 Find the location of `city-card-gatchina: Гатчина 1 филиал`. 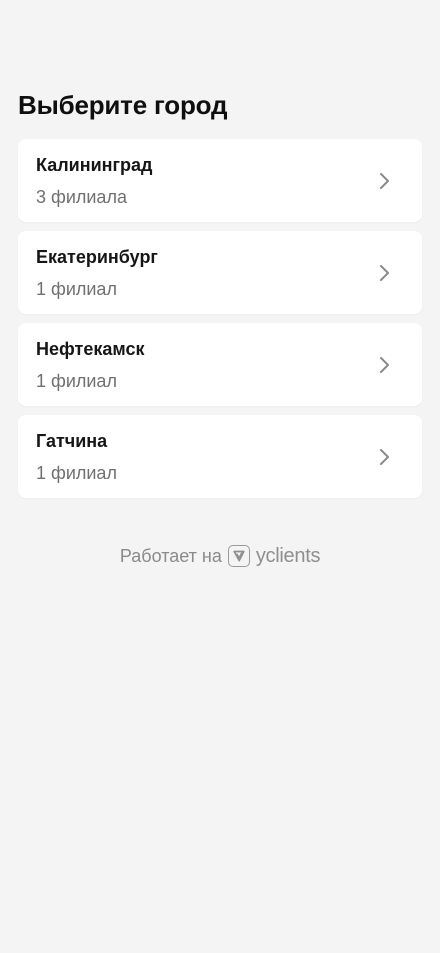

city-card-gatchina: Гатчина 1 филиал is located at coordinates (220, 456).